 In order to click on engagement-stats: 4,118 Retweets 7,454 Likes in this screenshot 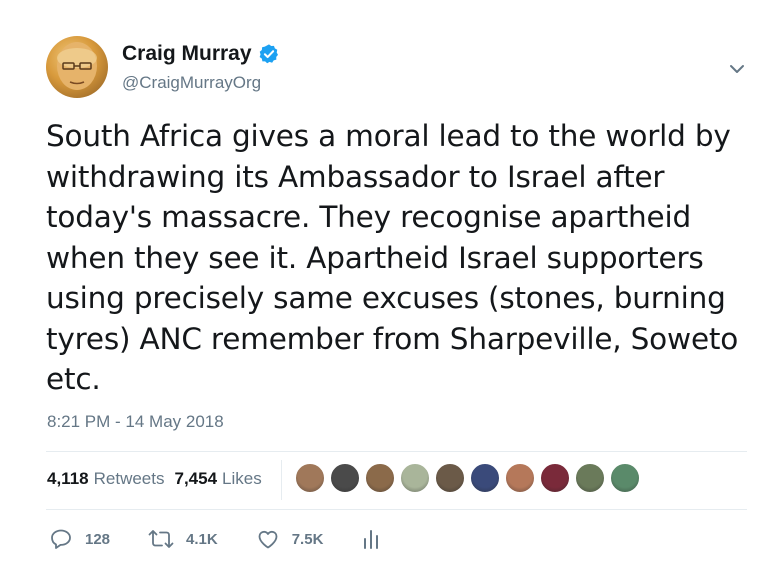, I will do `click(159, 479)`.